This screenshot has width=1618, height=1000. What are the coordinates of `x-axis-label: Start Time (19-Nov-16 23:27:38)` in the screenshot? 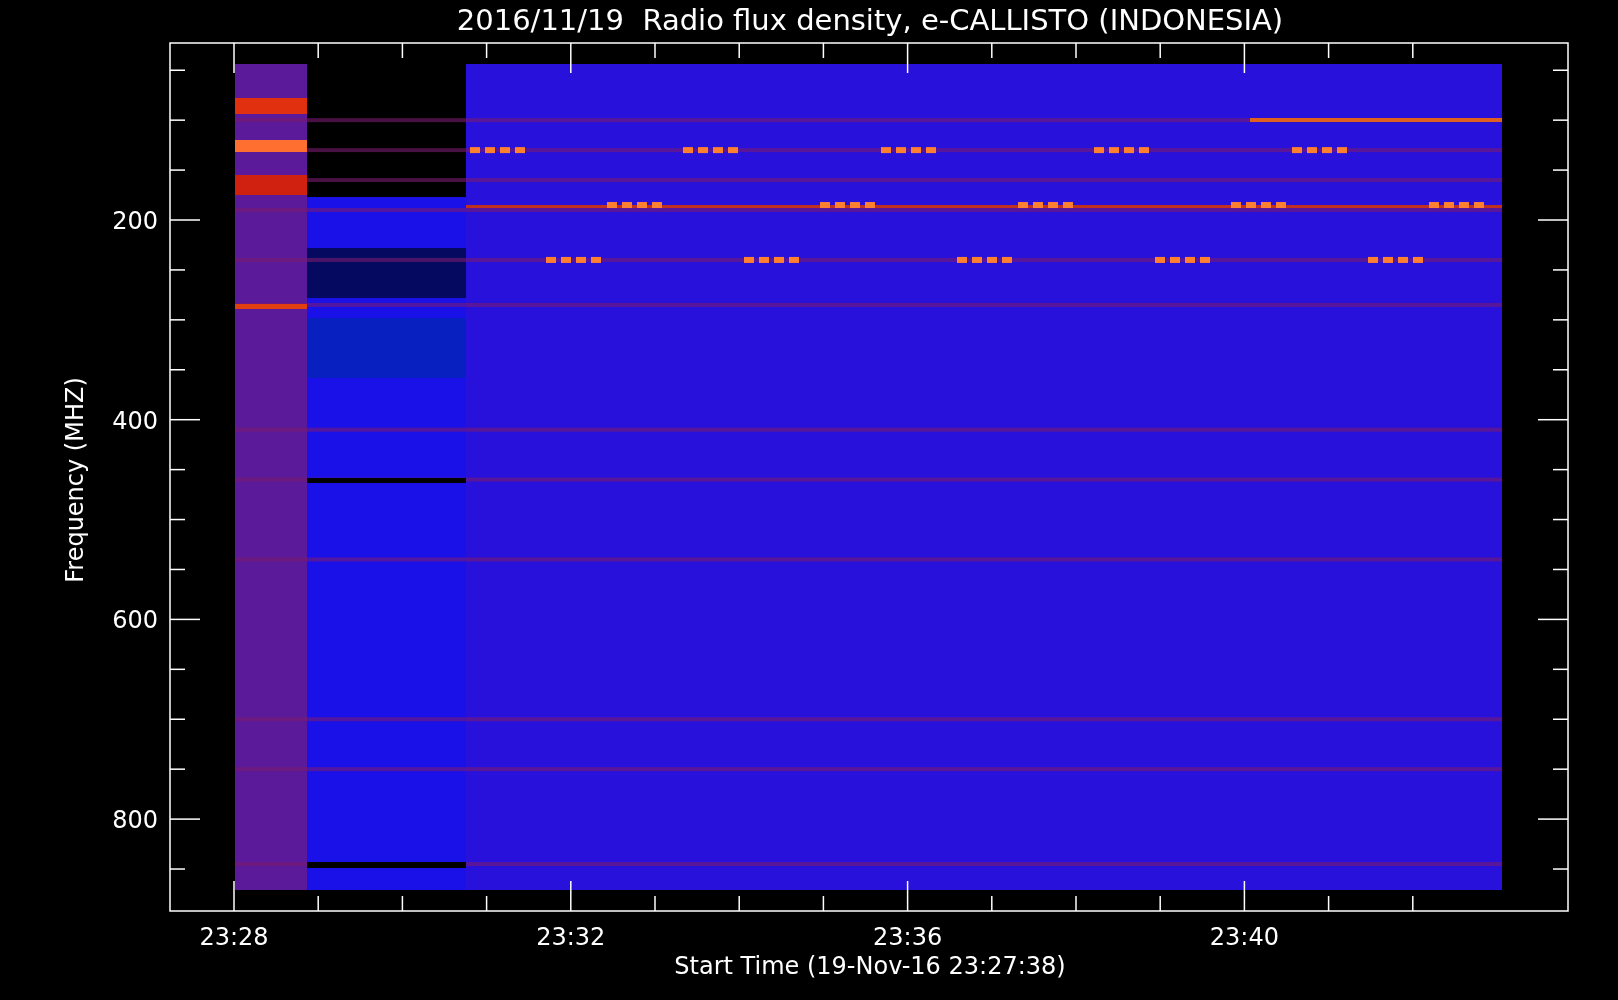 It's located at (870, 966).